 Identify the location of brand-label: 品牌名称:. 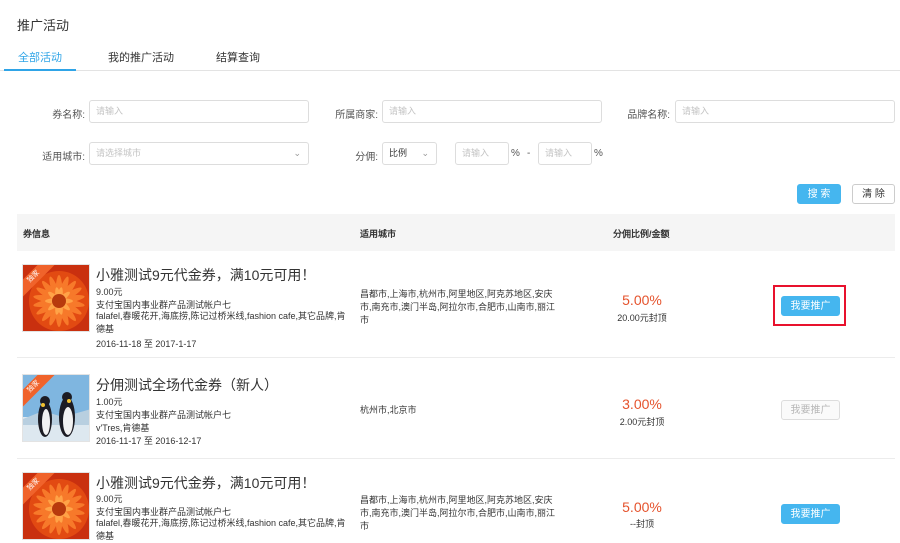
(648, 115).